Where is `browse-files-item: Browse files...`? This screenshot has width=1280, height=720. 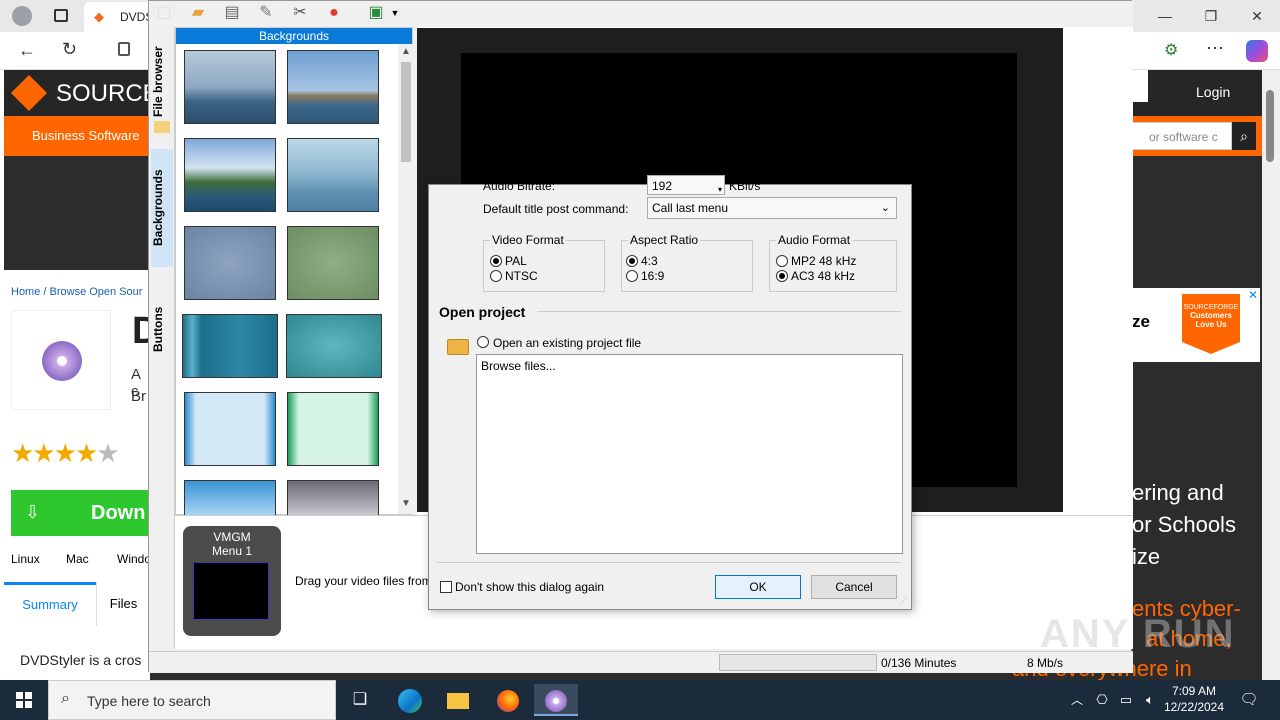
browse-files-item: Browse files... is located at coordinates (518, 366).